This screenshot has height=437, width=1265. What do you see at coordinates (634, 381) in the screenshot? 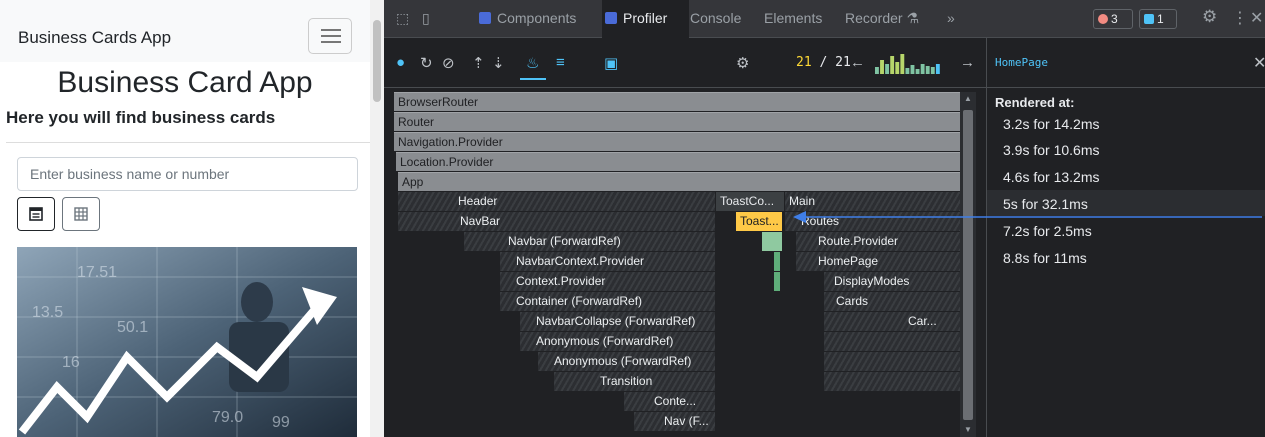
I see `flame-node: Transition` at bounding box center [634, 381].